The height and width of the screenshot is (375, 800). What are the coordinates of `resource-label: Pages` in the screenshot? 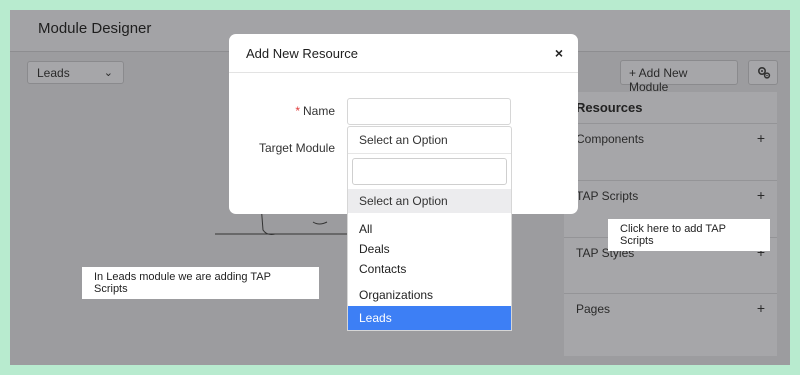 It's located at (593, 309).